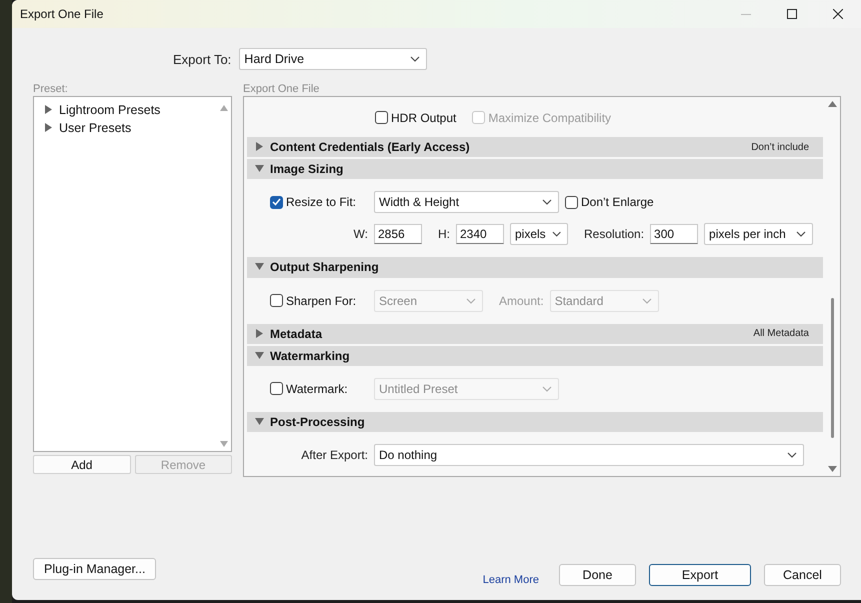  I want to click on field-label: After Export:, so click(334, 455).